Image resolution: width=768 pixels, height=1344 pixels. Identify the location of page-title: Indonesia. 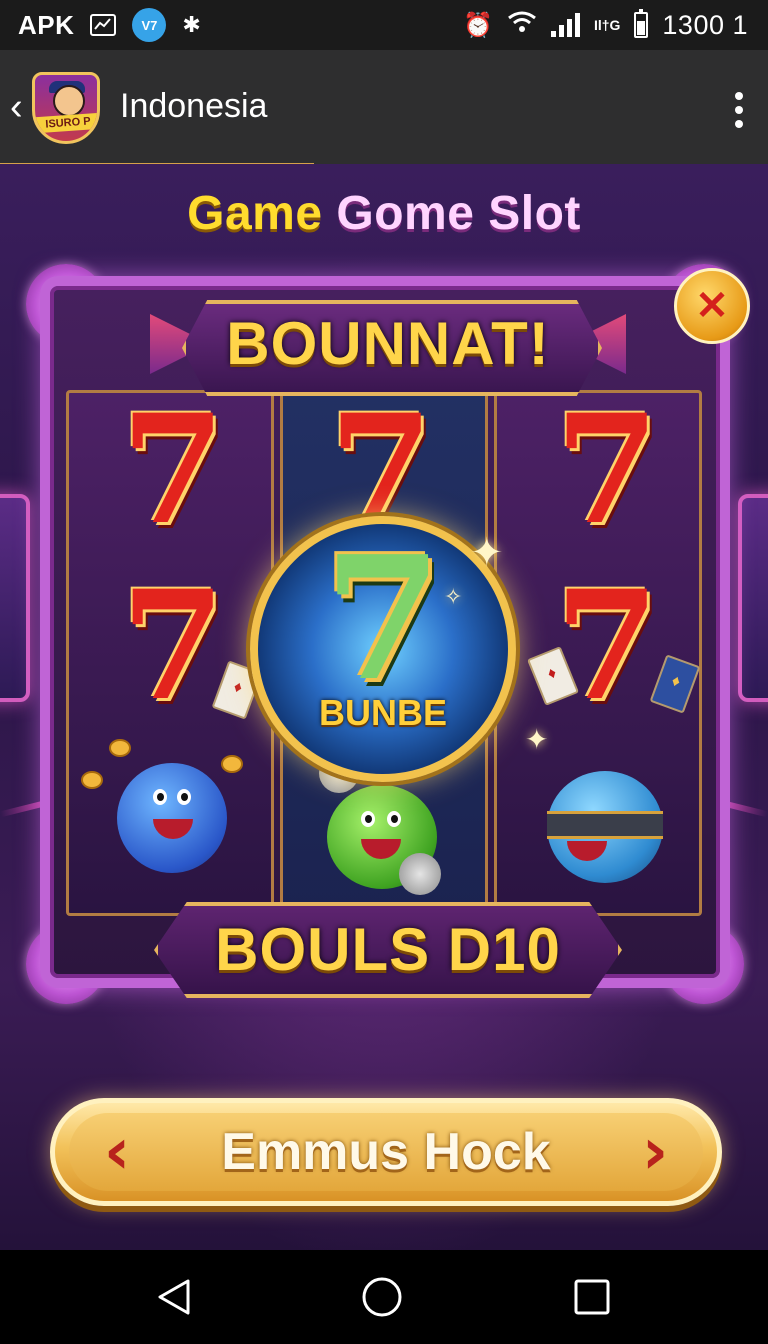
(194, 106).